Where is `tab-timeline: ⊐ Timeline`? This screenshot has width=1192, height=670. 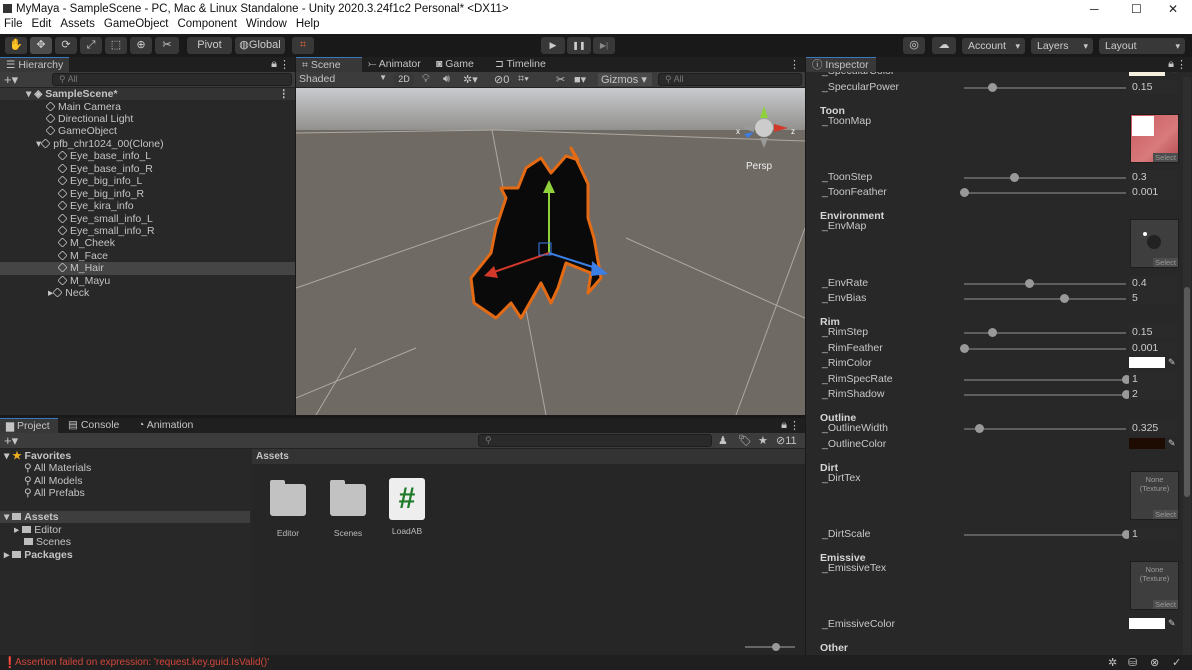 tab-timeline: ⊐ Timeline is located at coordinates (520, 64).